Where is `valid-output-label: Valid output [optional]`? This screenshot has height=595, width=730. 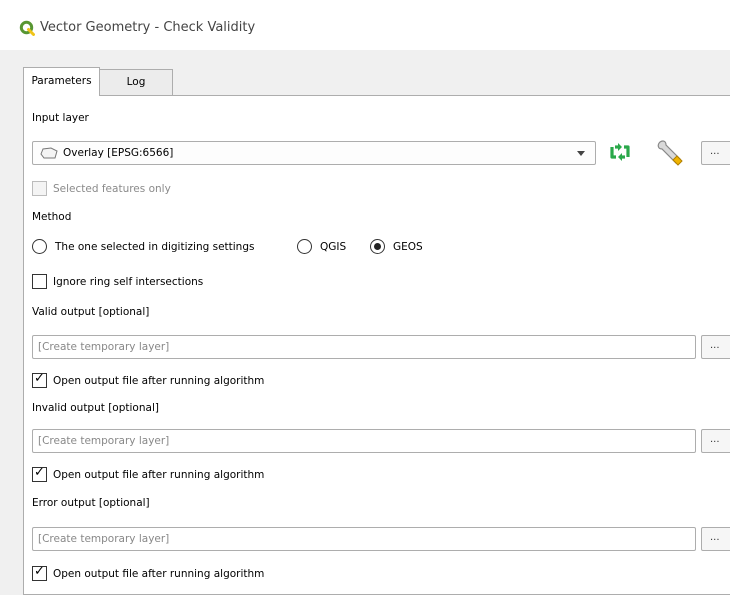
valid-output-label: Valid output [optional] is located at coordinates (91, 312).